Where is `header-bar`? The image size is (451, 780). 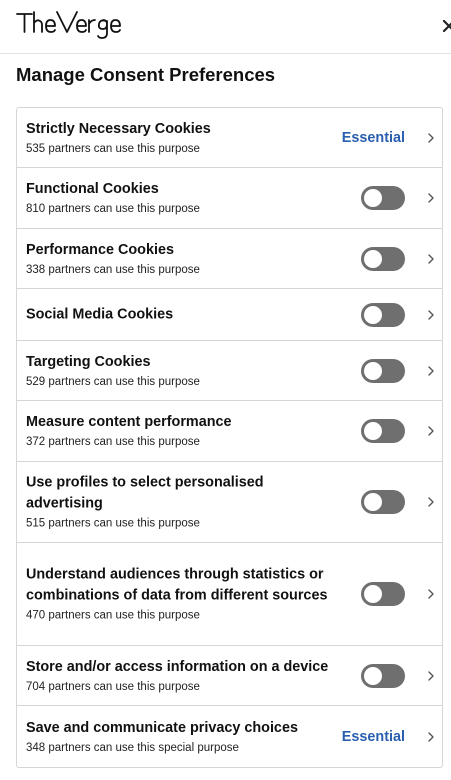
header-bar is located at coordinates (225, 27).